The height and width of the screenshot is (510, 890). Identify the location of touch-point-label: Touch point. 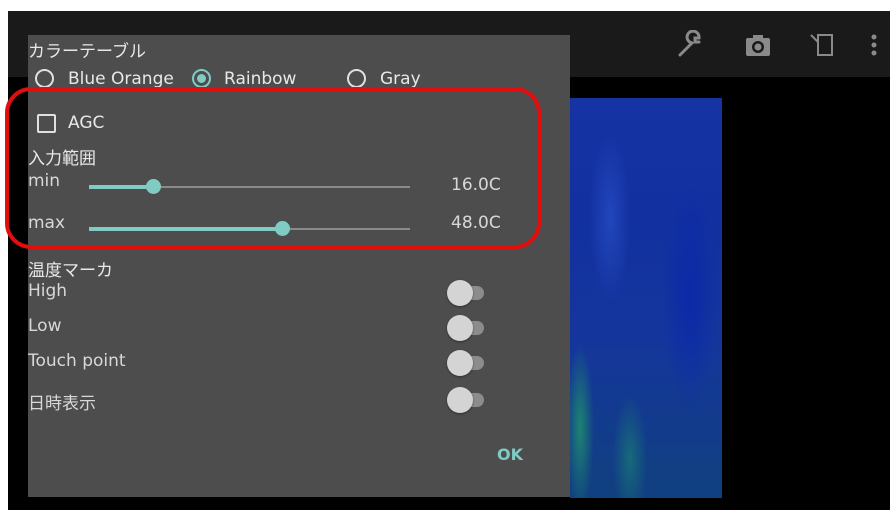
(77, 361).